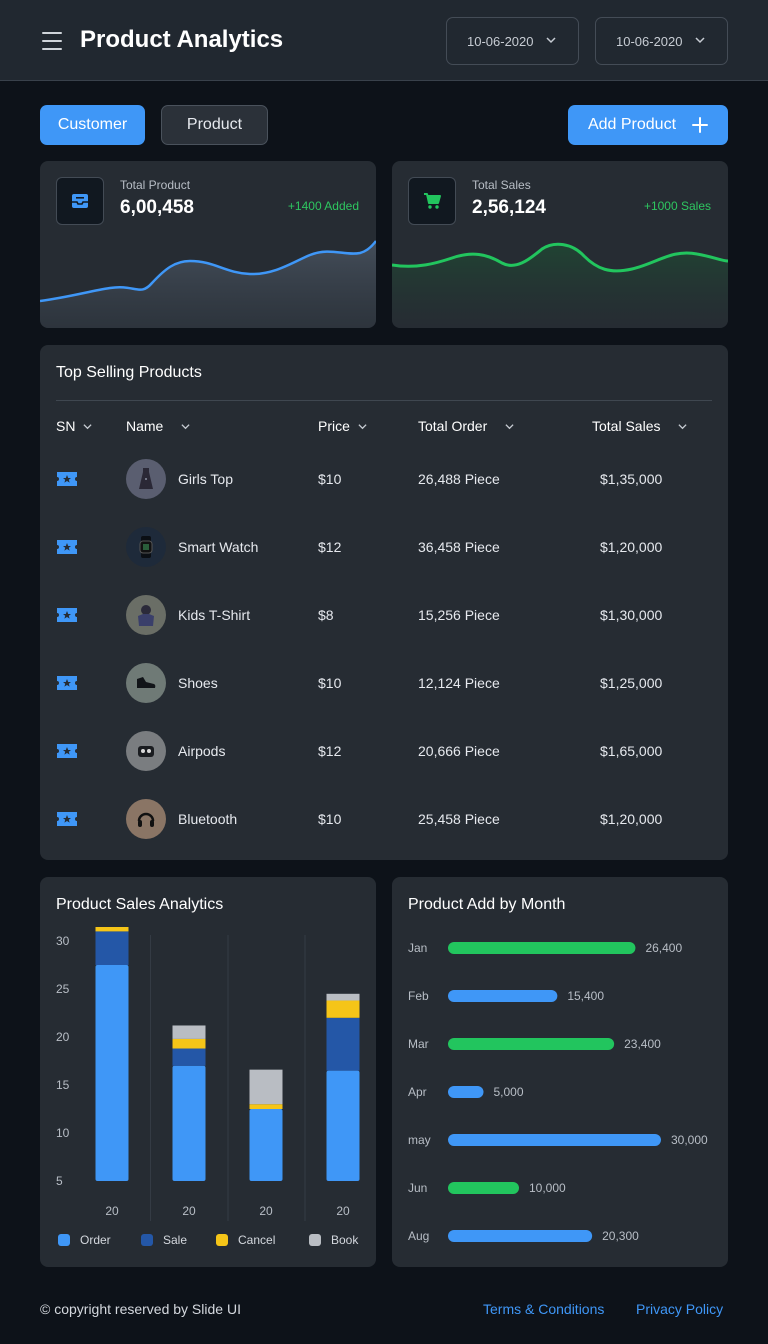 The width and height of the screenshot is (768, 1344). What do you see at coordinates (626, 426) in the screenshot?
I see `column-total-sales-label: Total Sales` at bounding box center [626, 426].